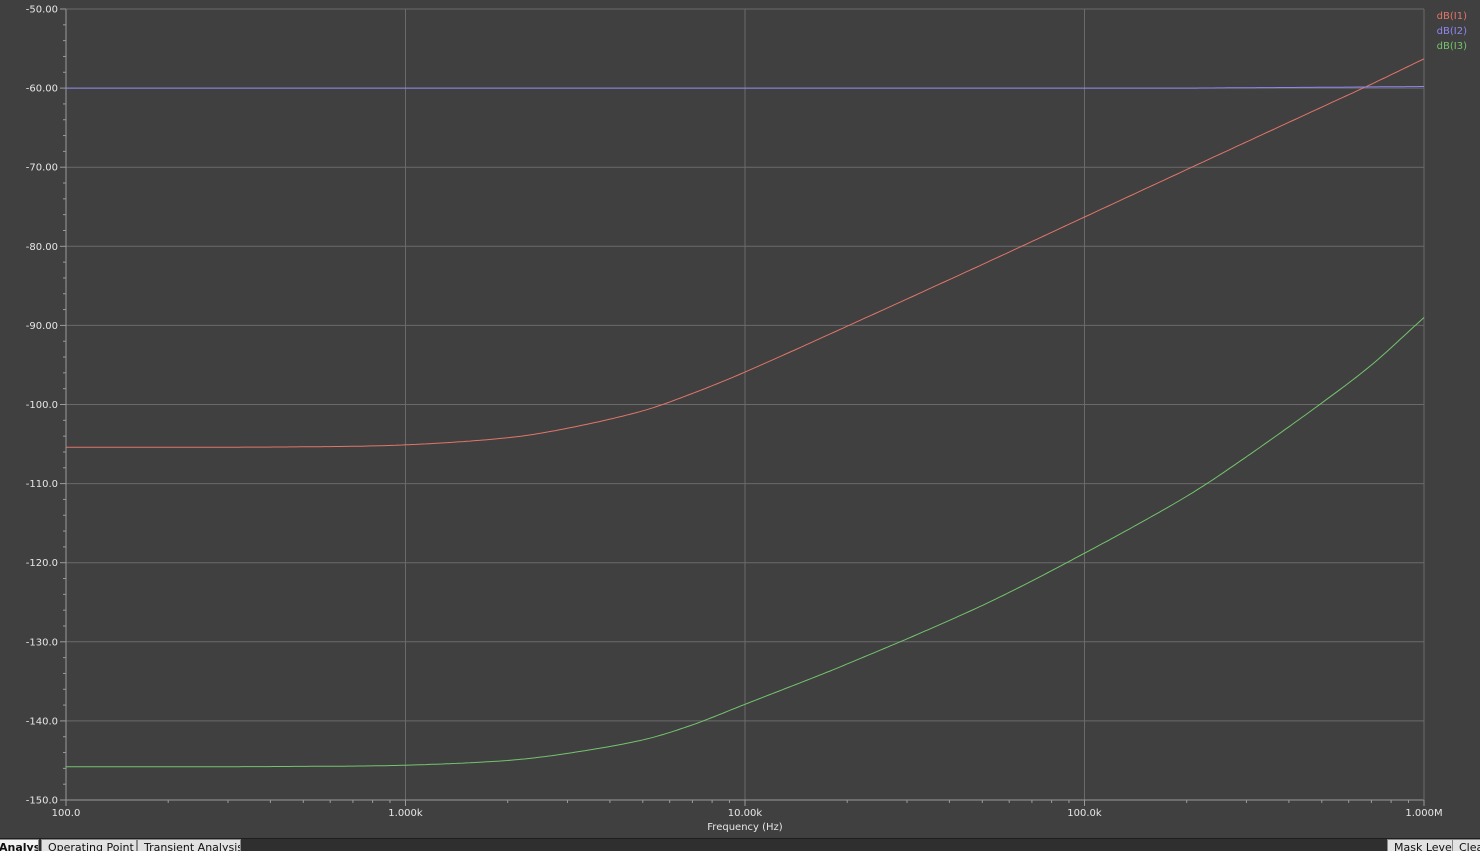 The height and width of the screenshot is (851, 1480). I want to click on mask-level-button: Mask Level, so click(1420, 845).